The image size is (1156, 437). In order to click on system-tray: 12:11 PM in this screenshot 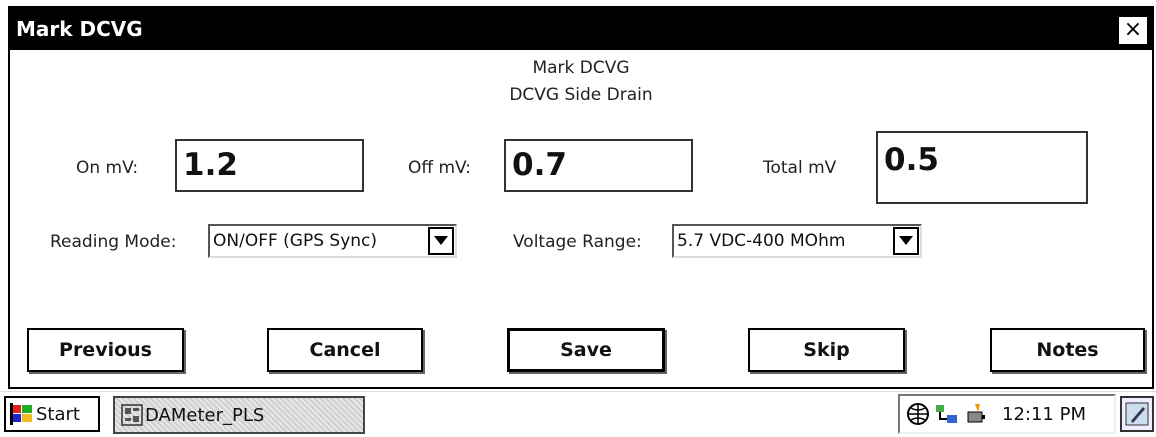, I will do `click(1007, 414)`.